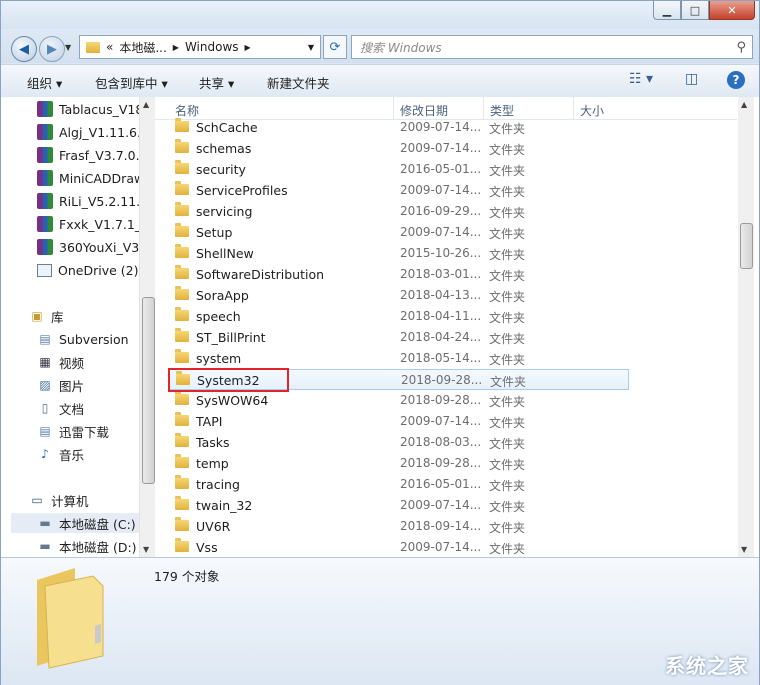 This screenshot has width=760, height=685. I want to click on nav-item-libraries: ▣ 库, so click(46, 316).